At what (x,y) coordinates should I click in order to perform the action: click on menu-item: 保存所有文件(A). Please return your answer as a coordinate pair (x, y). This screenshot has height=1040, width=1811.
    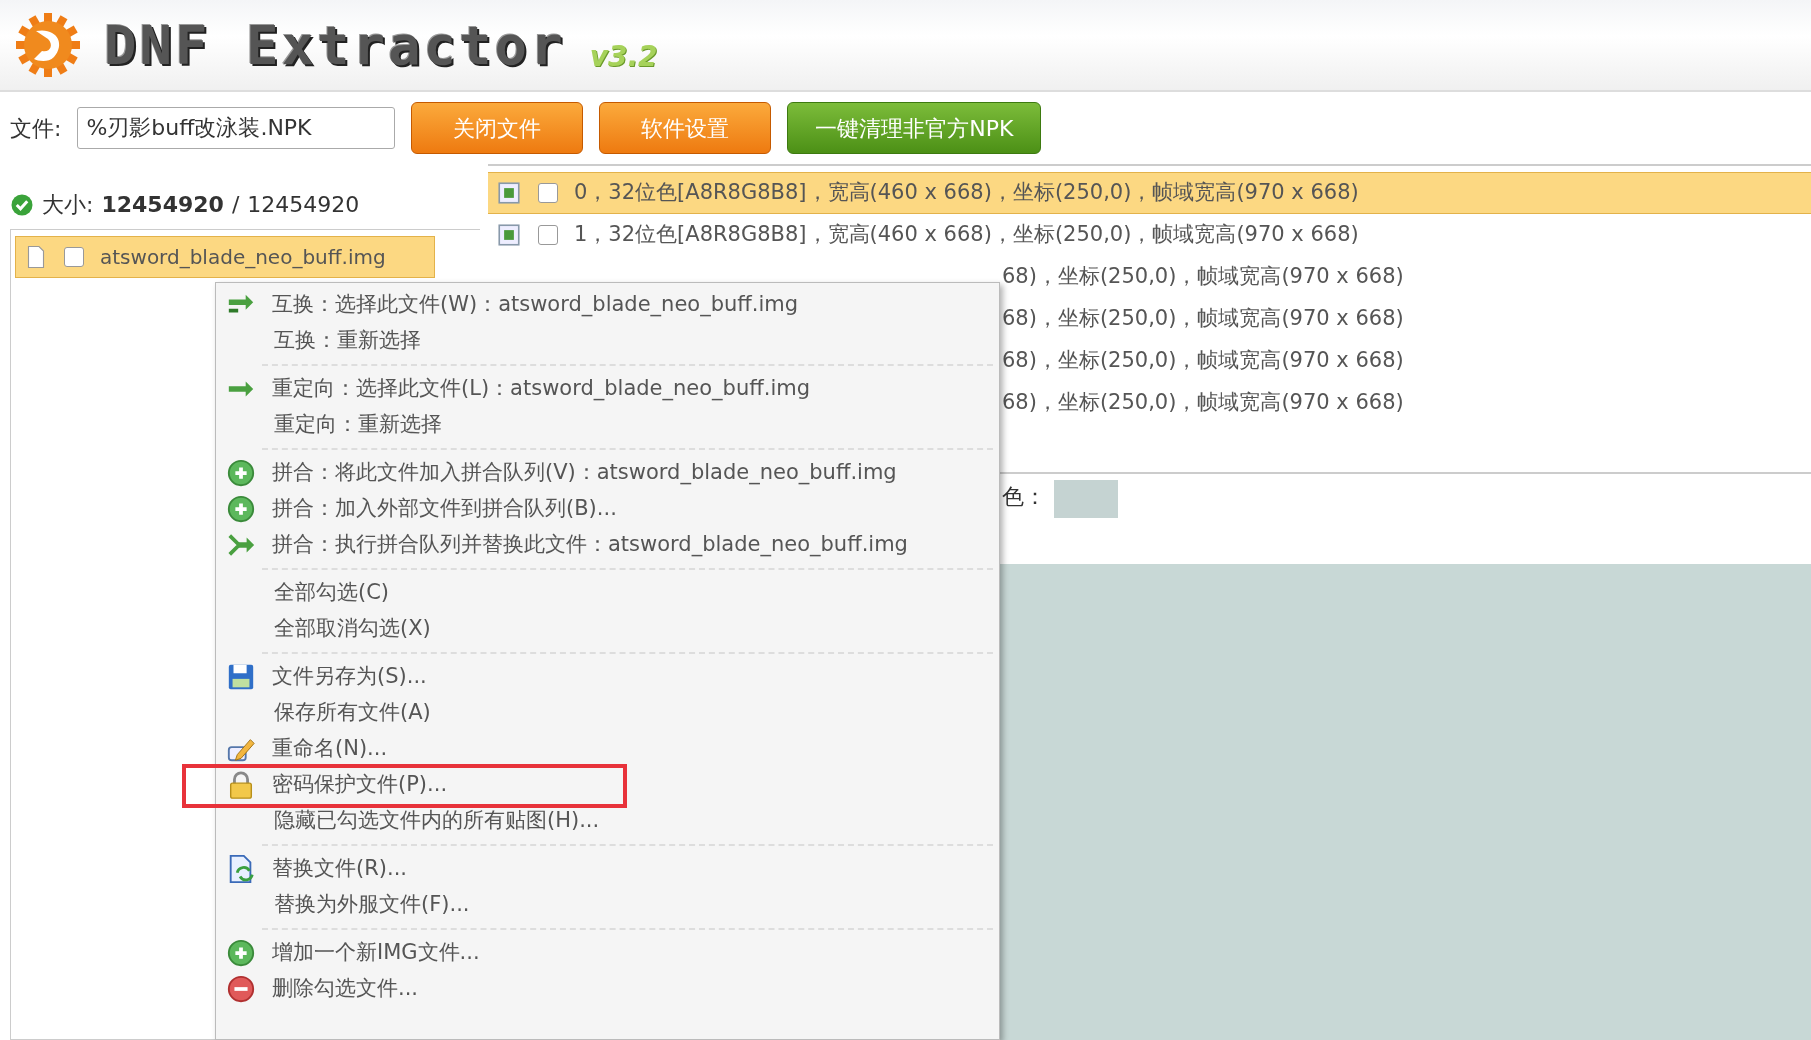
    Looking at the image, I should click on (607, 713).